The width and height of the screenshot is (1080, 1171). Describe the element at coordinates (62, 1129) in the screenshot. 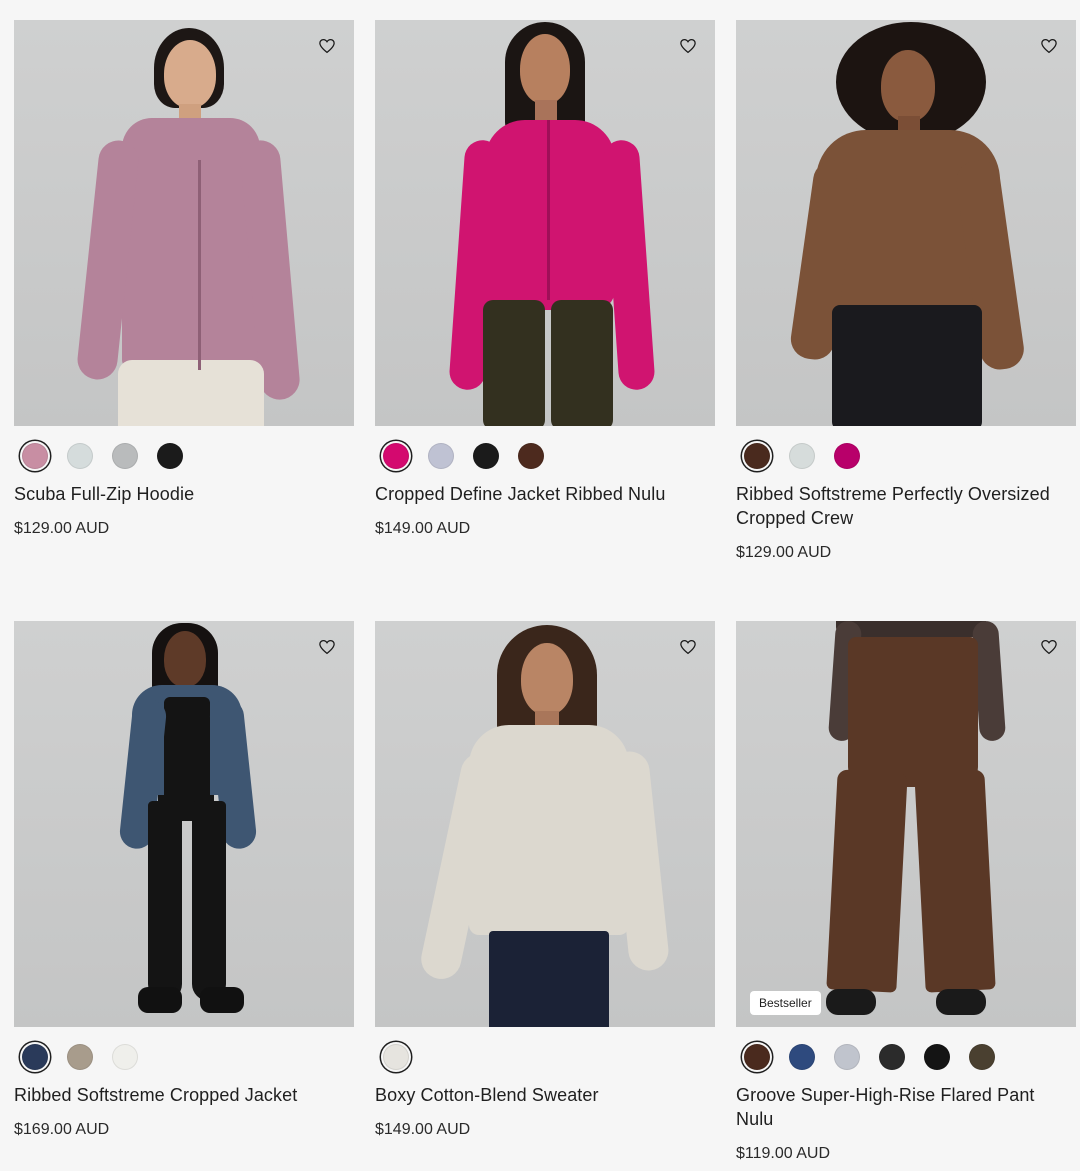

I see `product-price: $169.00 AUD` at that location.